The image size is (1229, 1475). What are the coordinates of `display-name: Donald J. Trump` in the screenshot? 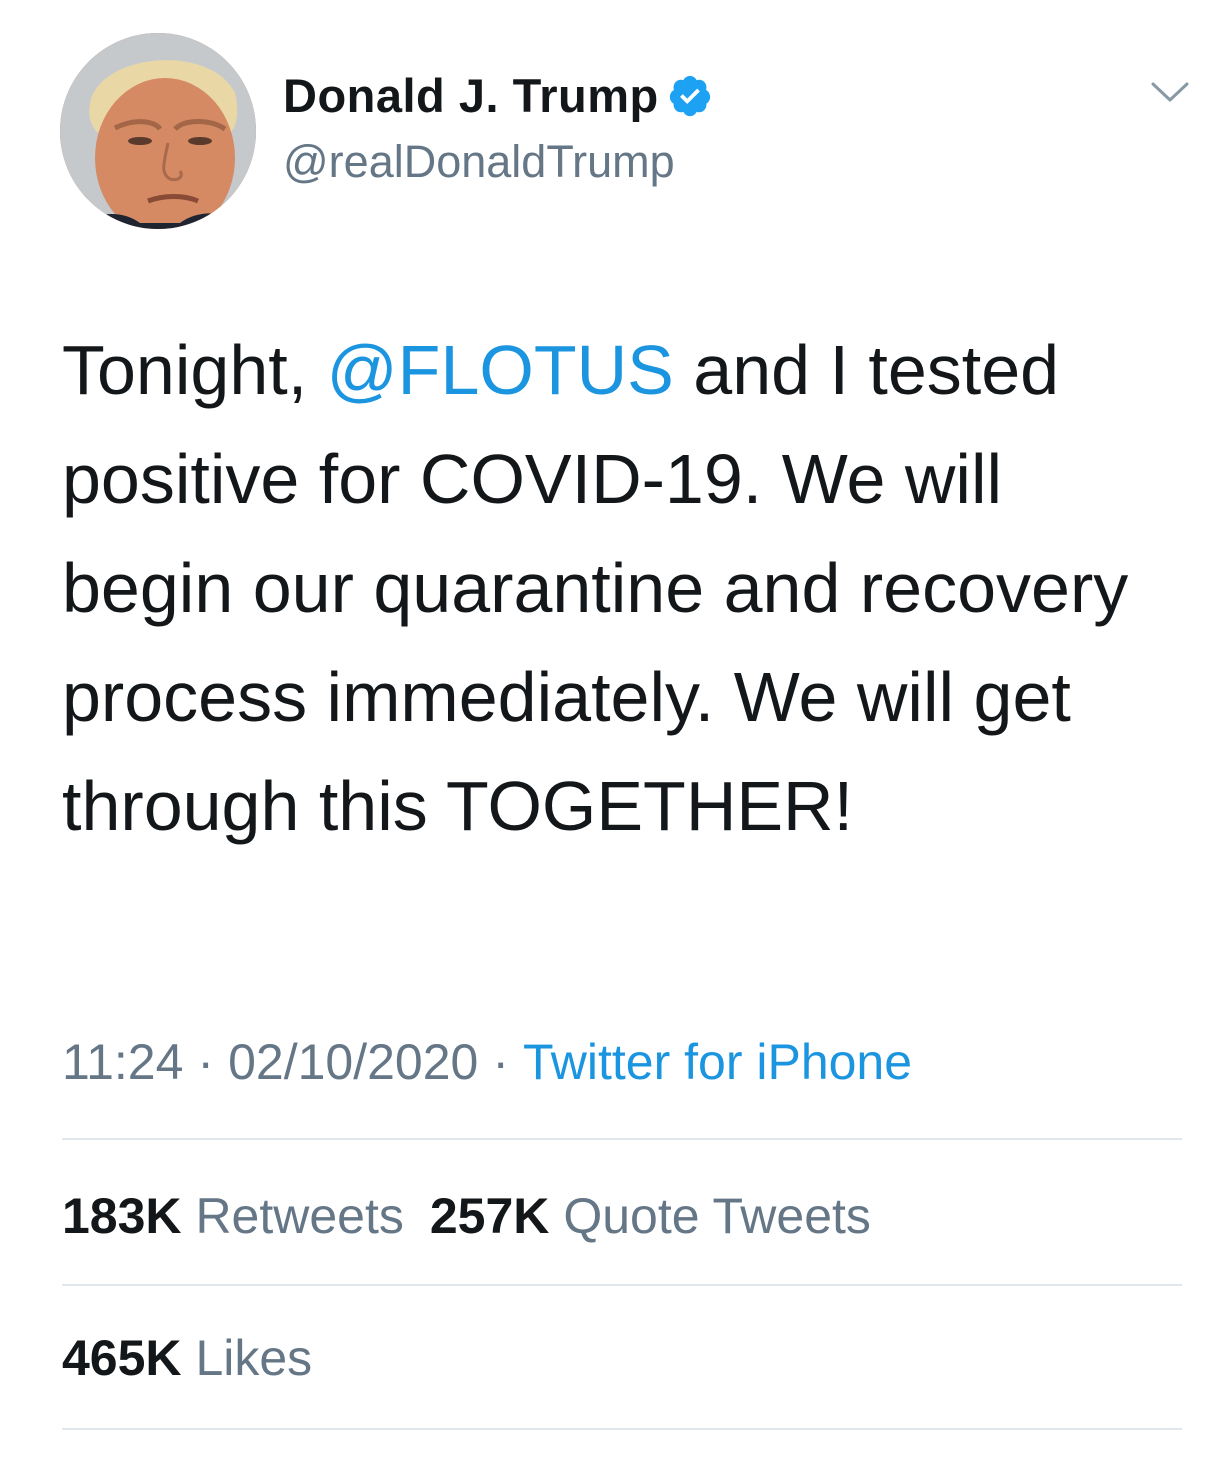 It's located at (471, 96).